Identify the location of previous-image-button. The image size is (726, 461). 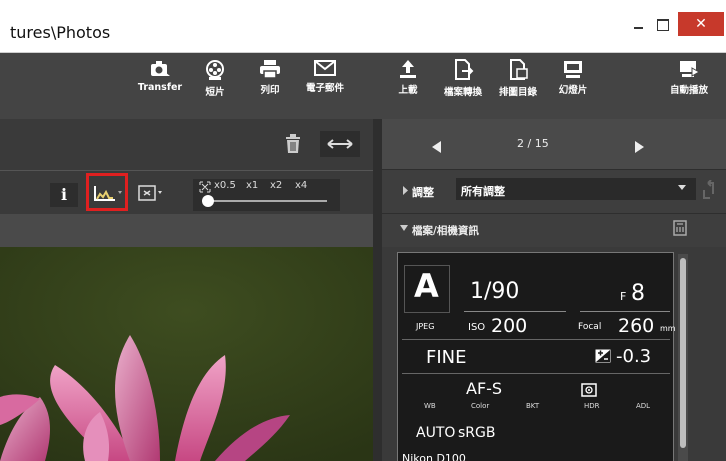
(437, 147).